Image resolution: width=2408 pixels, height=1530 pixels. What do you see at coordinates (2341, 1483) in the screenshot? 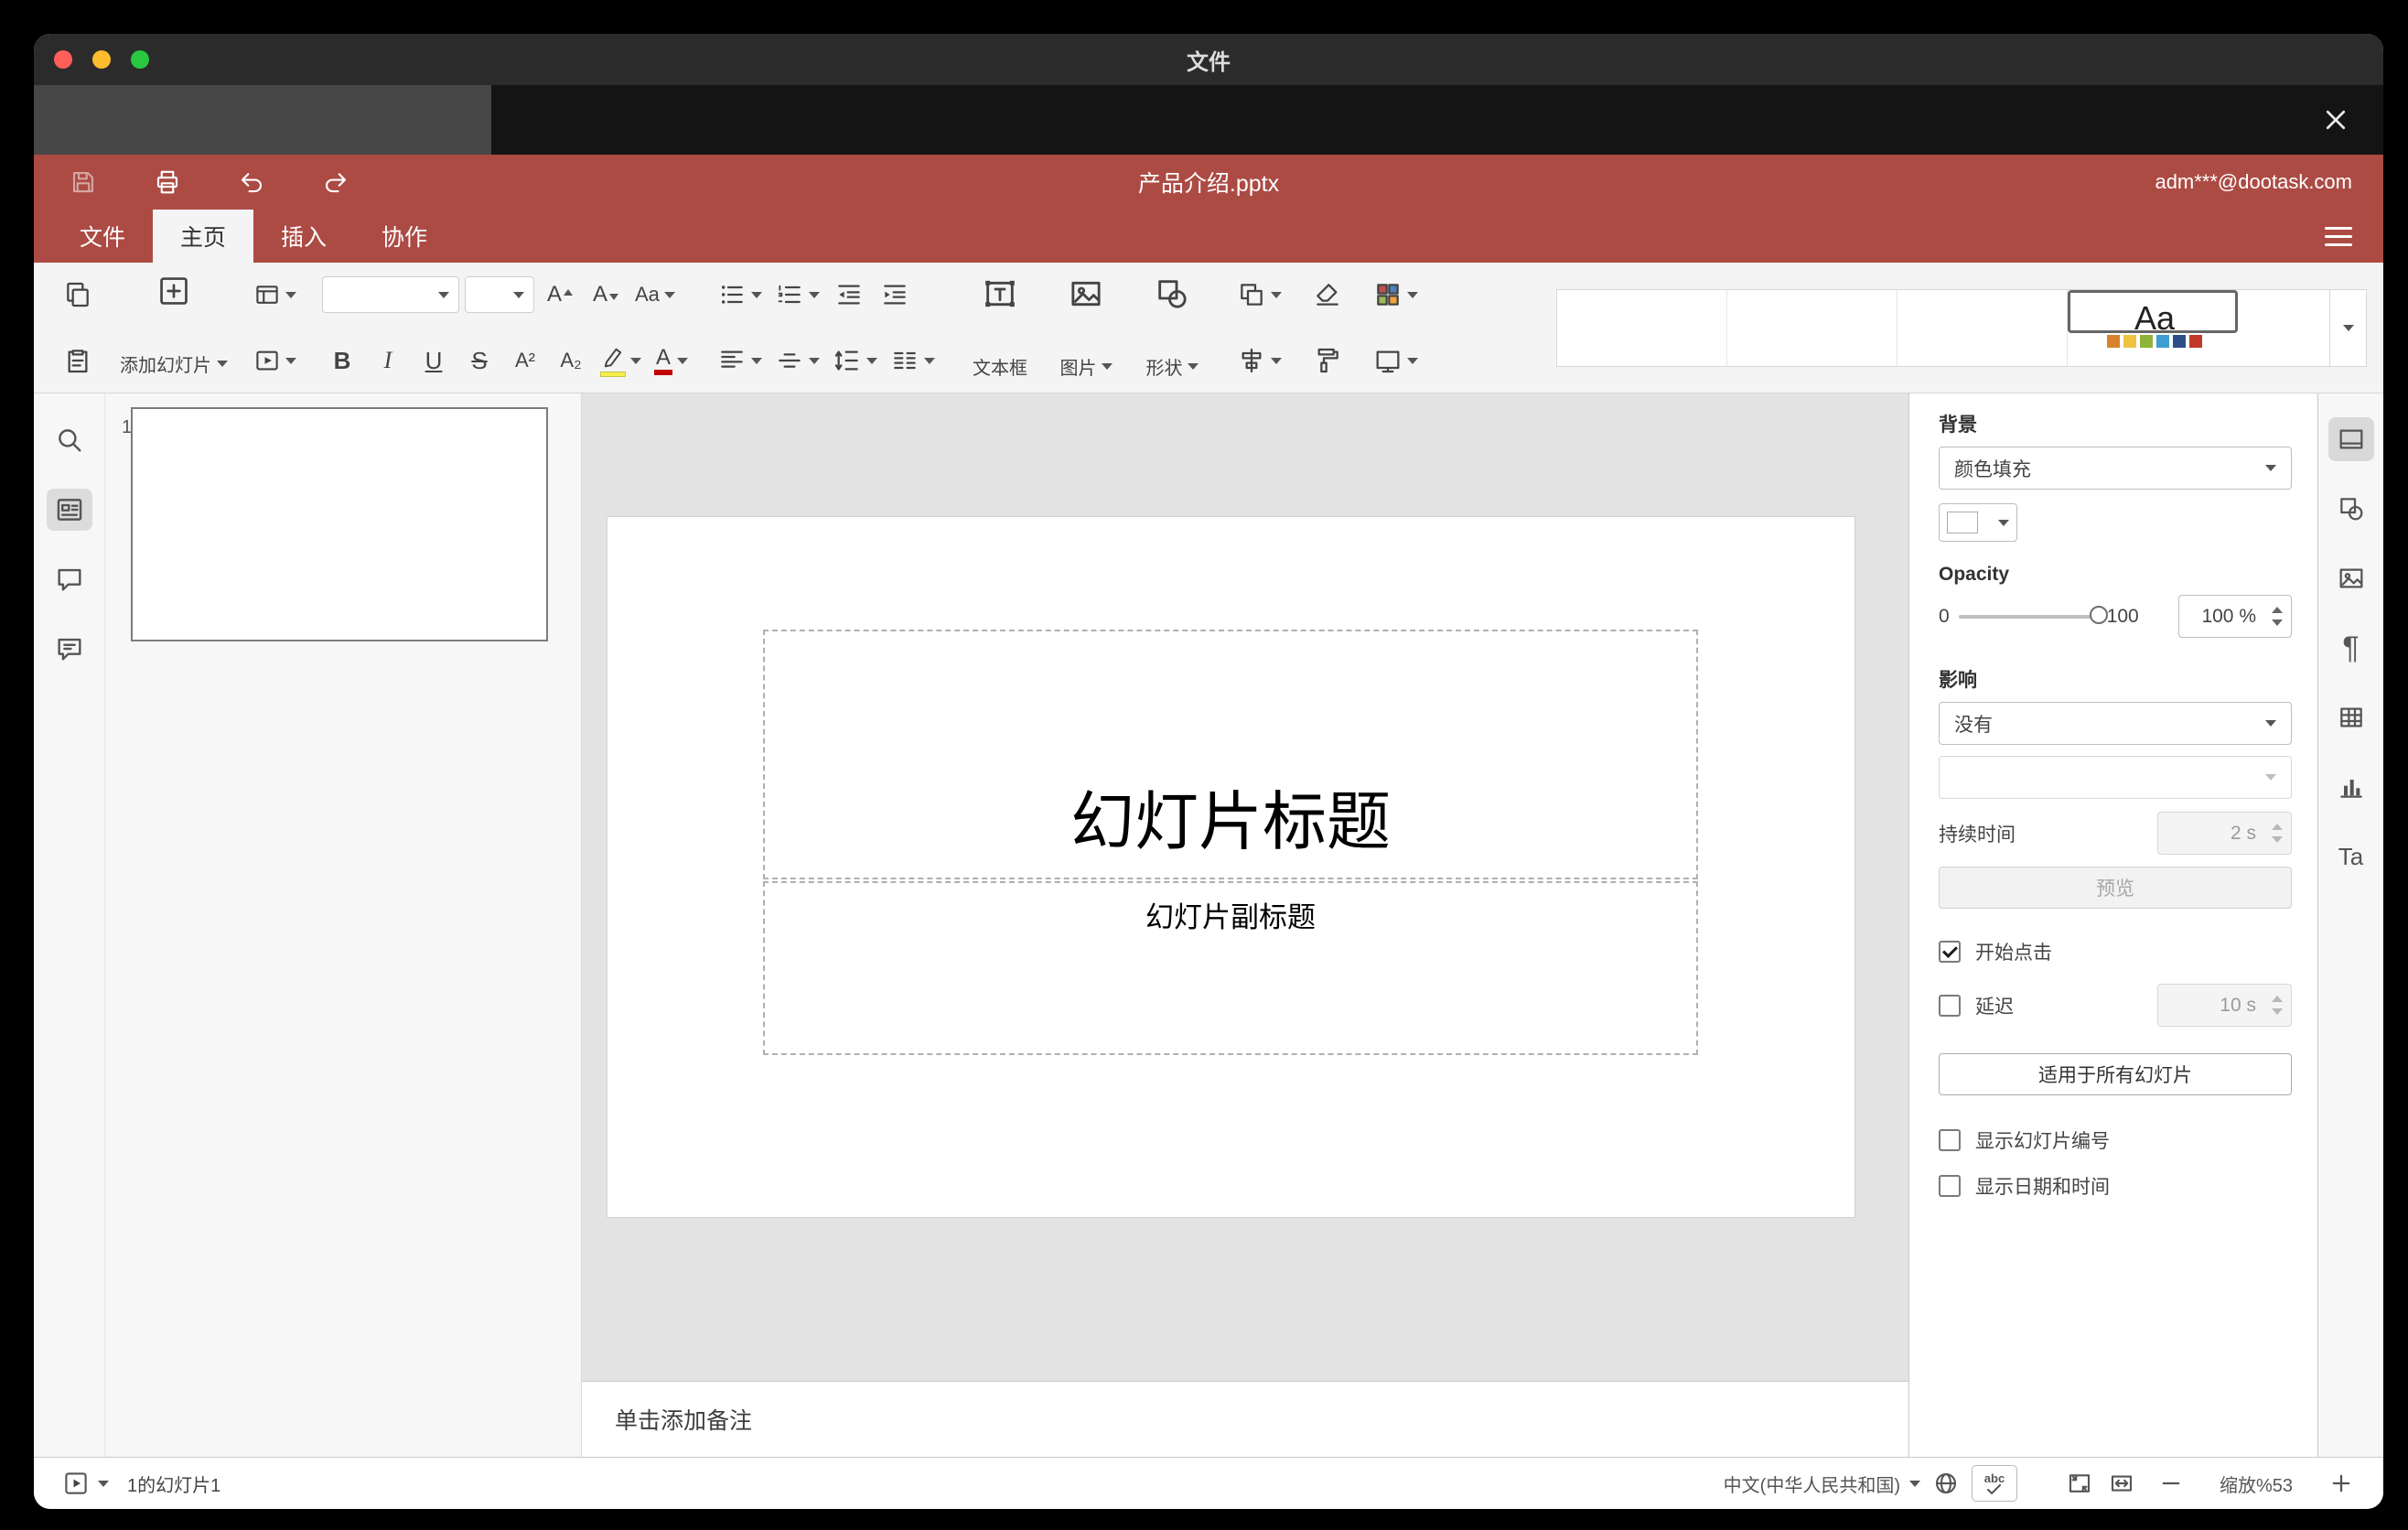
I see `zoom-in-button` at bounding box center [2341, 1483].